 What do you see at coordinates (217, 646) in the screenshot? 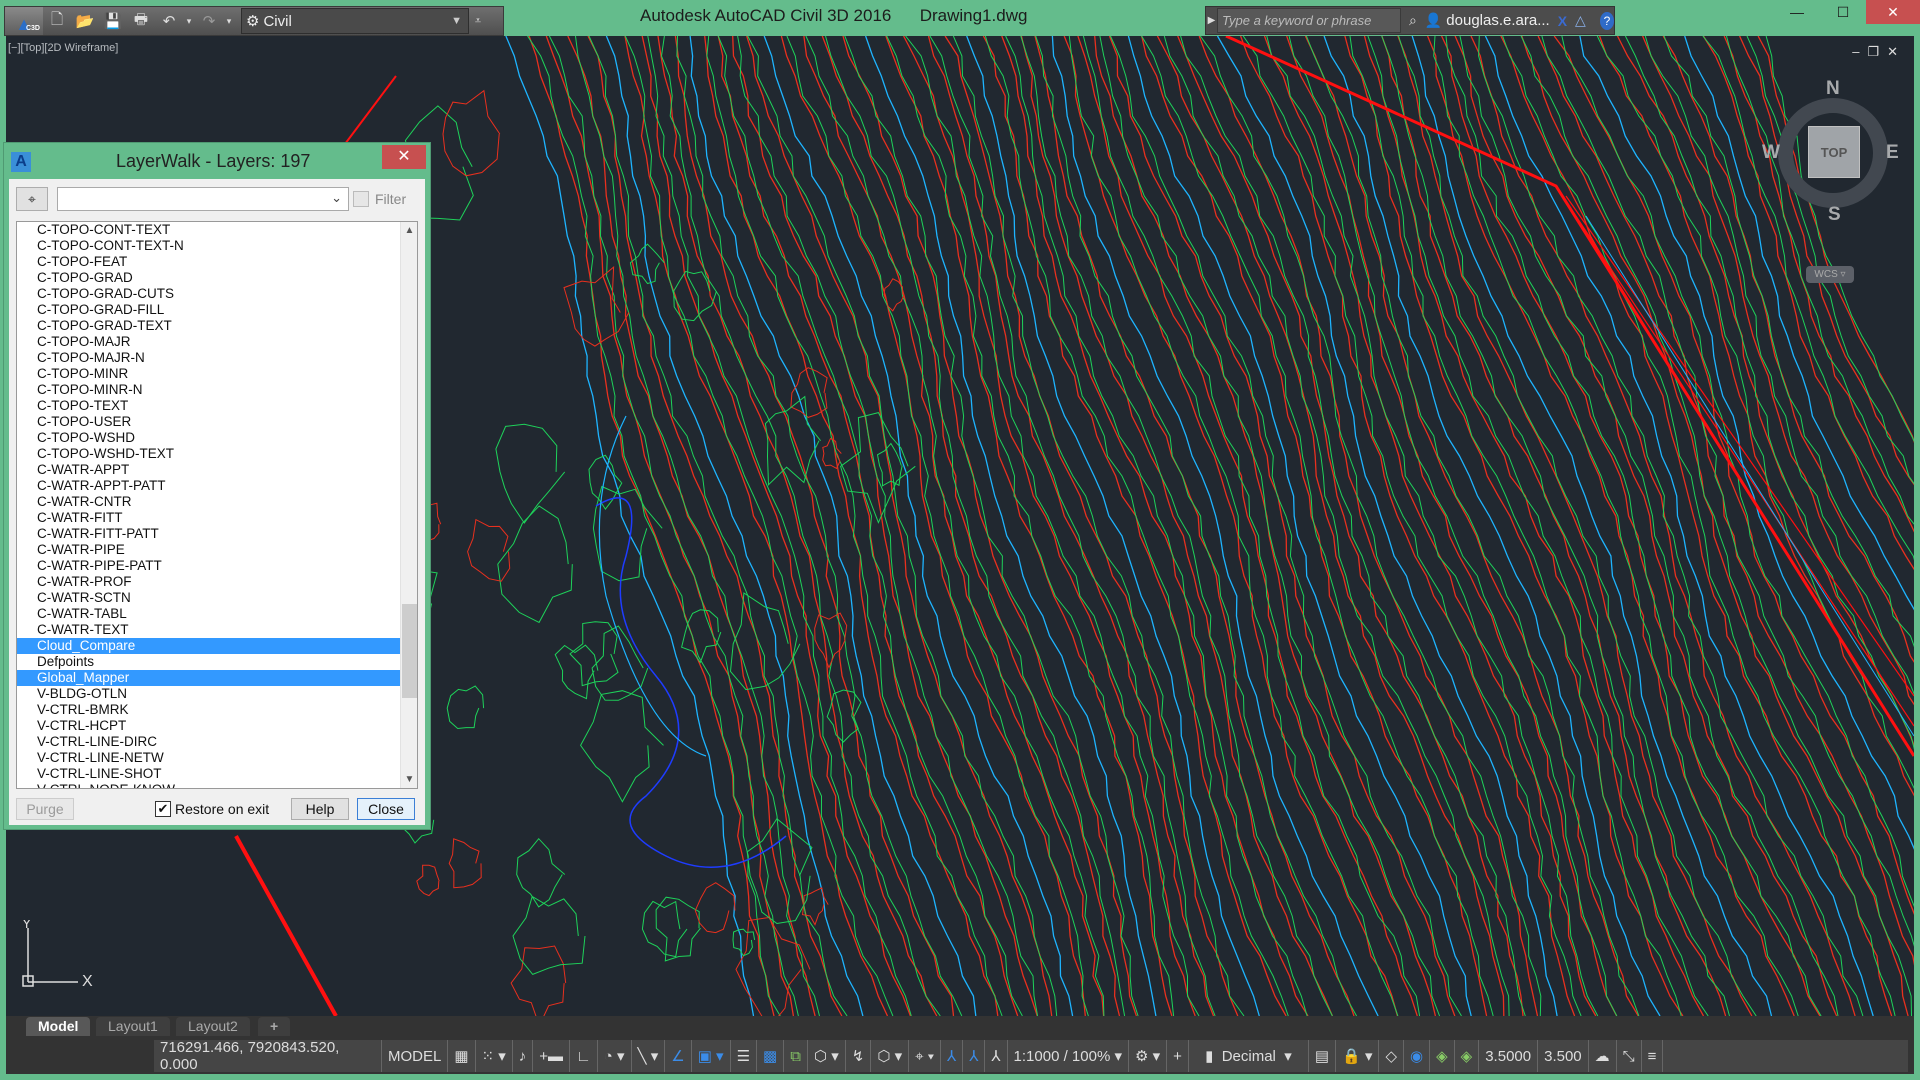
I see `layer-list-item: Cloud_Compare` at bounding box center [217, 646].